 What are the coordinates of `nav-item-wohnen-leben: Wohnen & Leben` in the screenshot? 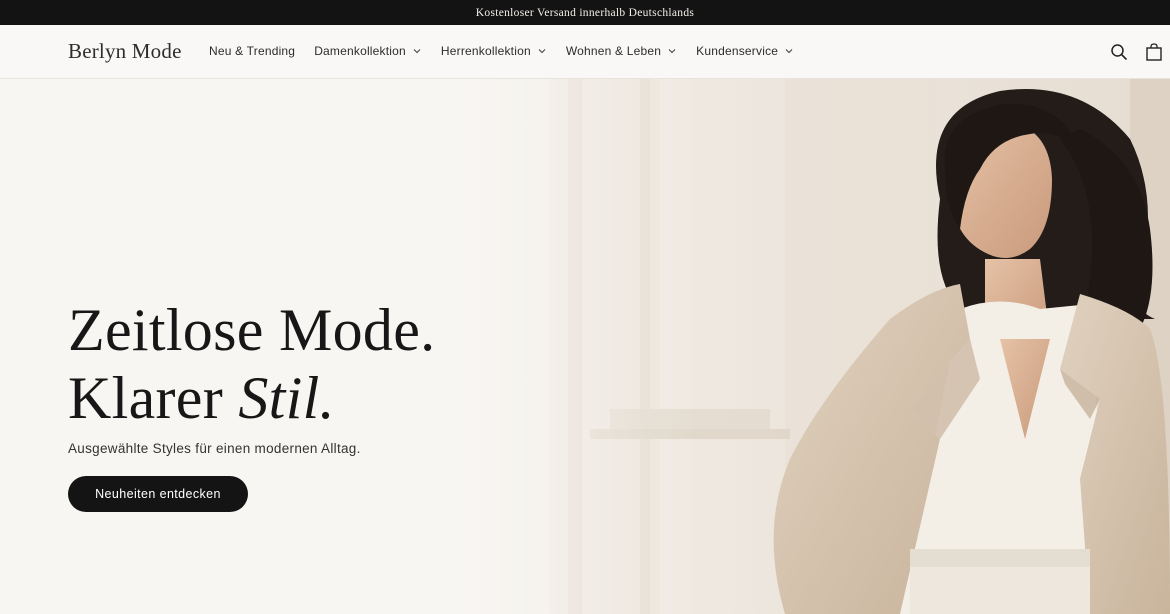 It's located at (621, 51).